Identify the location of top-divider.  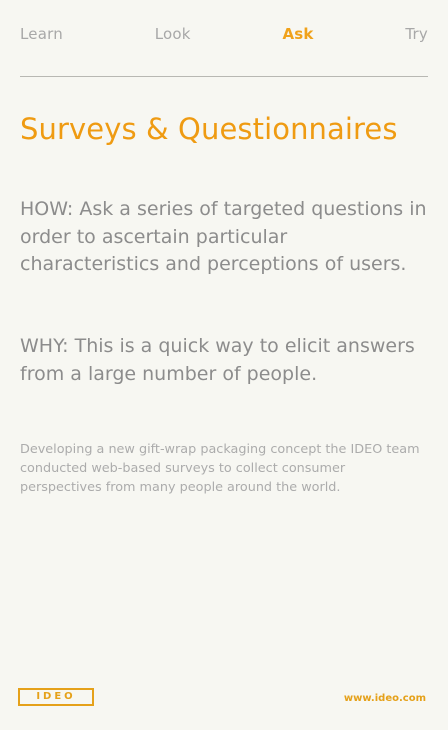
(224, 76).